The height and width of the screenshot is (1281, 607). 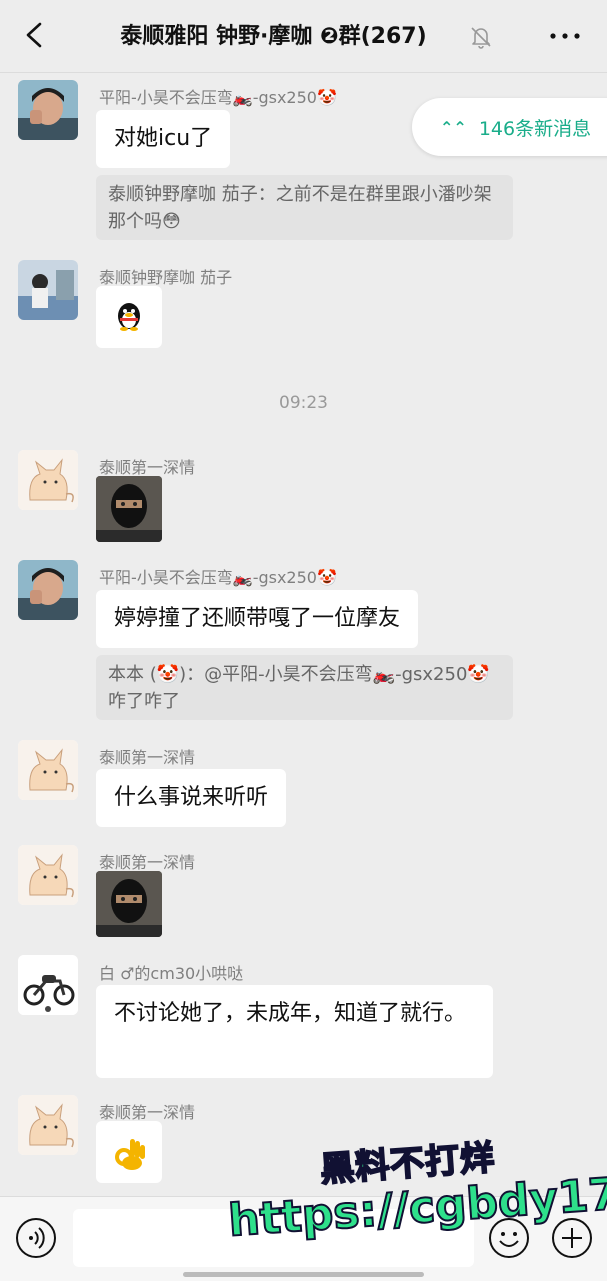 What do you see at coordinates (304, 687) in the screenshot?
I see `quoted-message: 本本 (🤡)：@平阳-小昊不会压弯🏍️-gsx250🤡 咋了咋了` at bounding box center [304, 687].